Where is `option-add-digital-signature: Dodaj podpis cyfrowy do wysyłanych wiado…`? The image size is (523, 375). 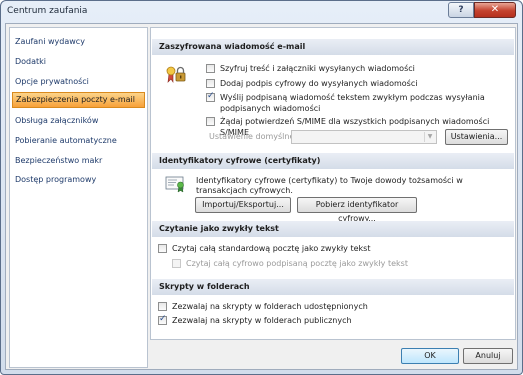 option-add-digital-signature: Dodaj podpis cyfrowy do wysyłanych wiado… is located at coordinates (311, 83).